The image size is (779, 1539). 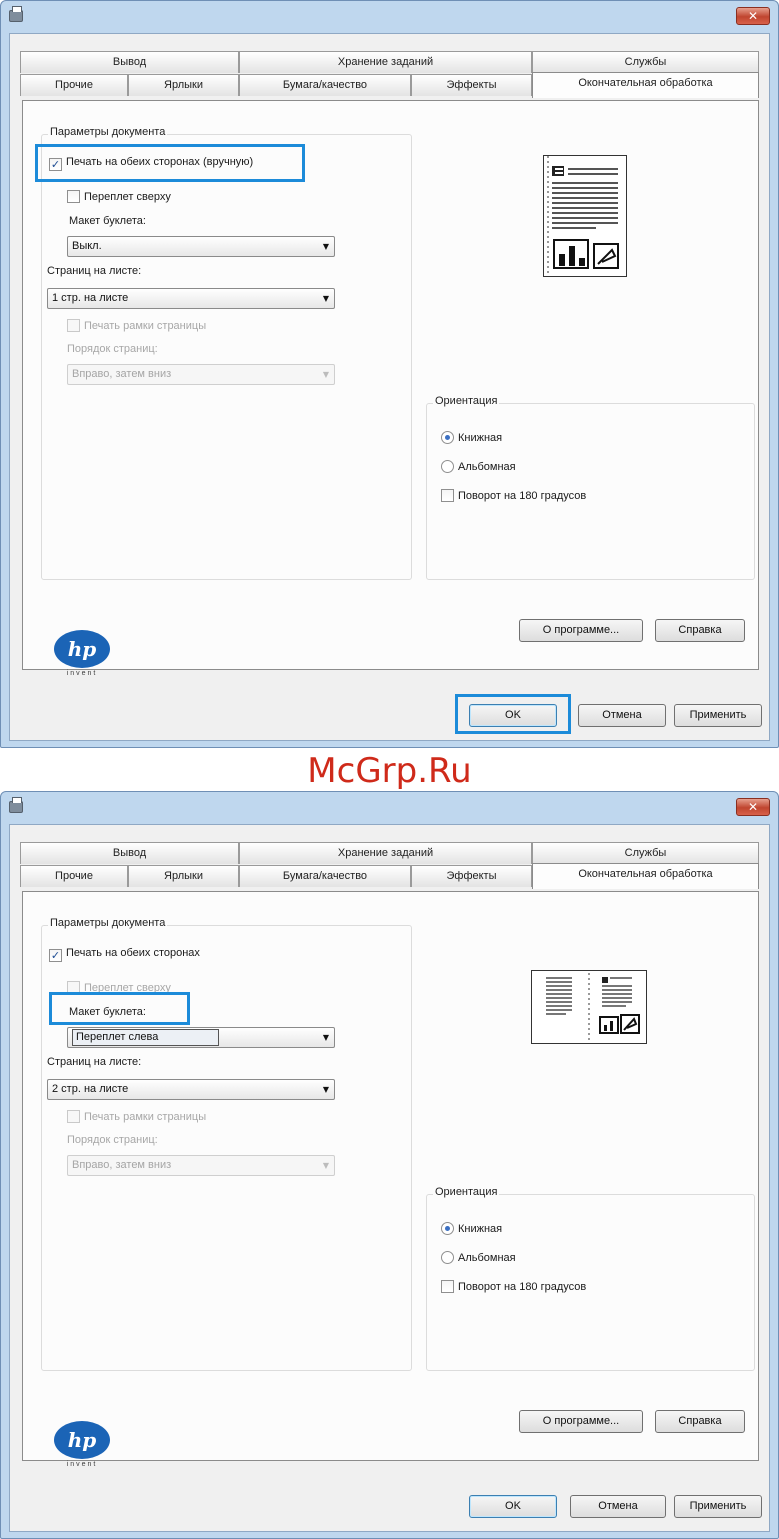 I want to click on booklet-layout-value: Переплет слева, so click(x=146, y=1037).